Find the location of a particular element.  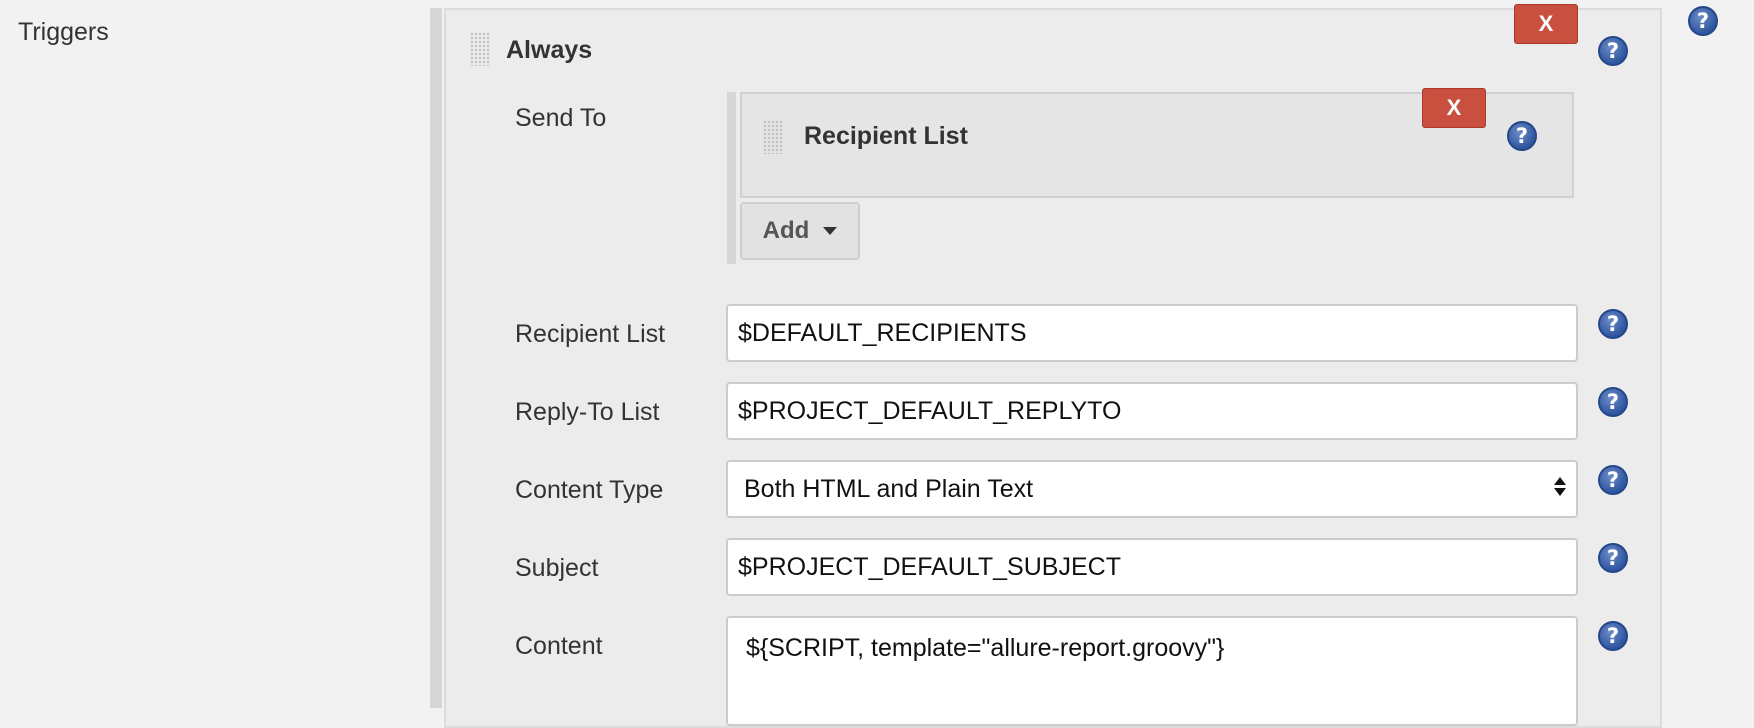

triggers-help-icon: ? is located at coordinates (1703, 21).